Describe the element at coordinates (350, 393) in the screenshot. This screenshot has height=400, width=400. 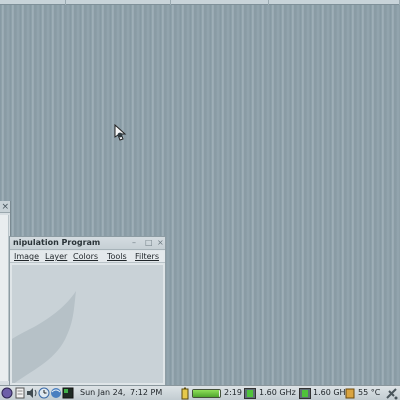
I see `thermometer-icon` at that location.